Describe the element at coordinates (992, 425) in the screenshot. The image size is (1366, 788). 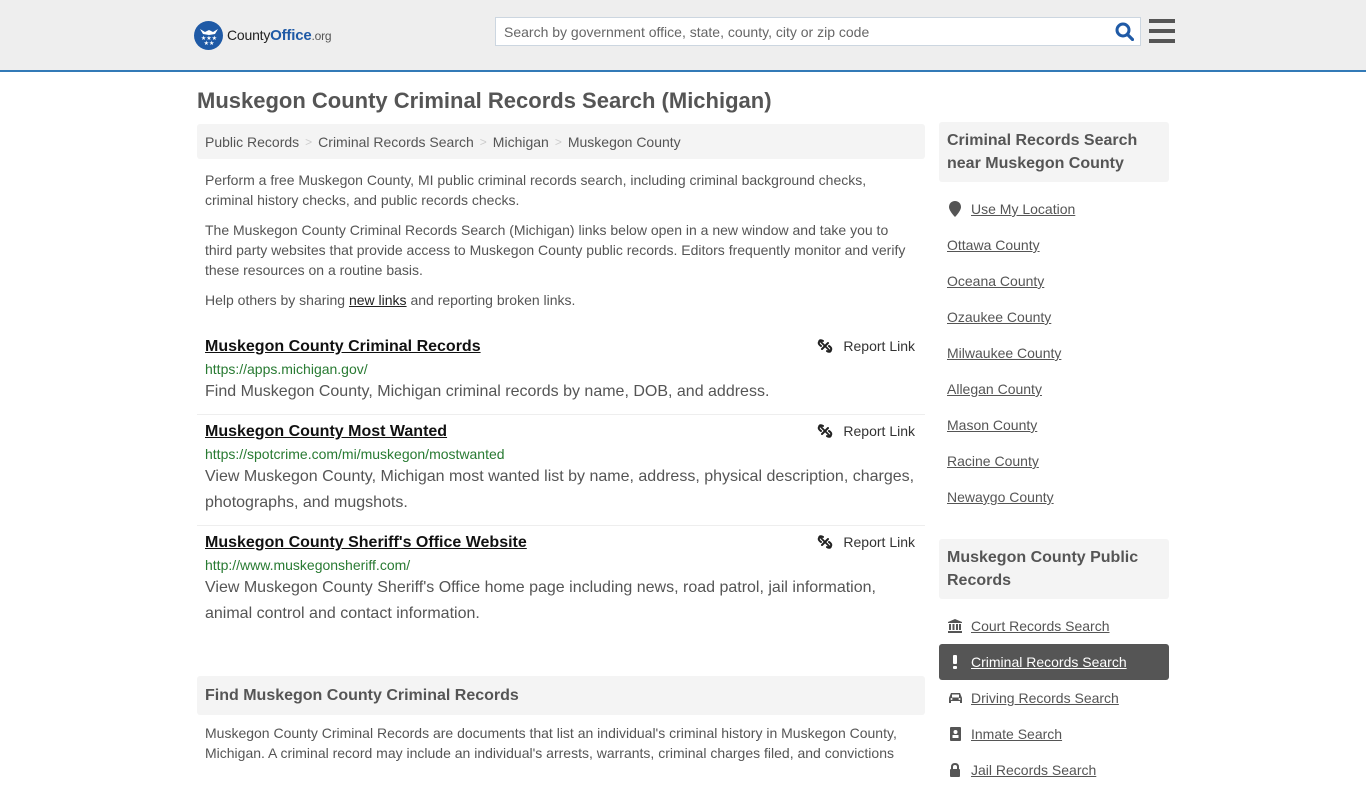
I see `nearby-county-link: Mason County` at that location.